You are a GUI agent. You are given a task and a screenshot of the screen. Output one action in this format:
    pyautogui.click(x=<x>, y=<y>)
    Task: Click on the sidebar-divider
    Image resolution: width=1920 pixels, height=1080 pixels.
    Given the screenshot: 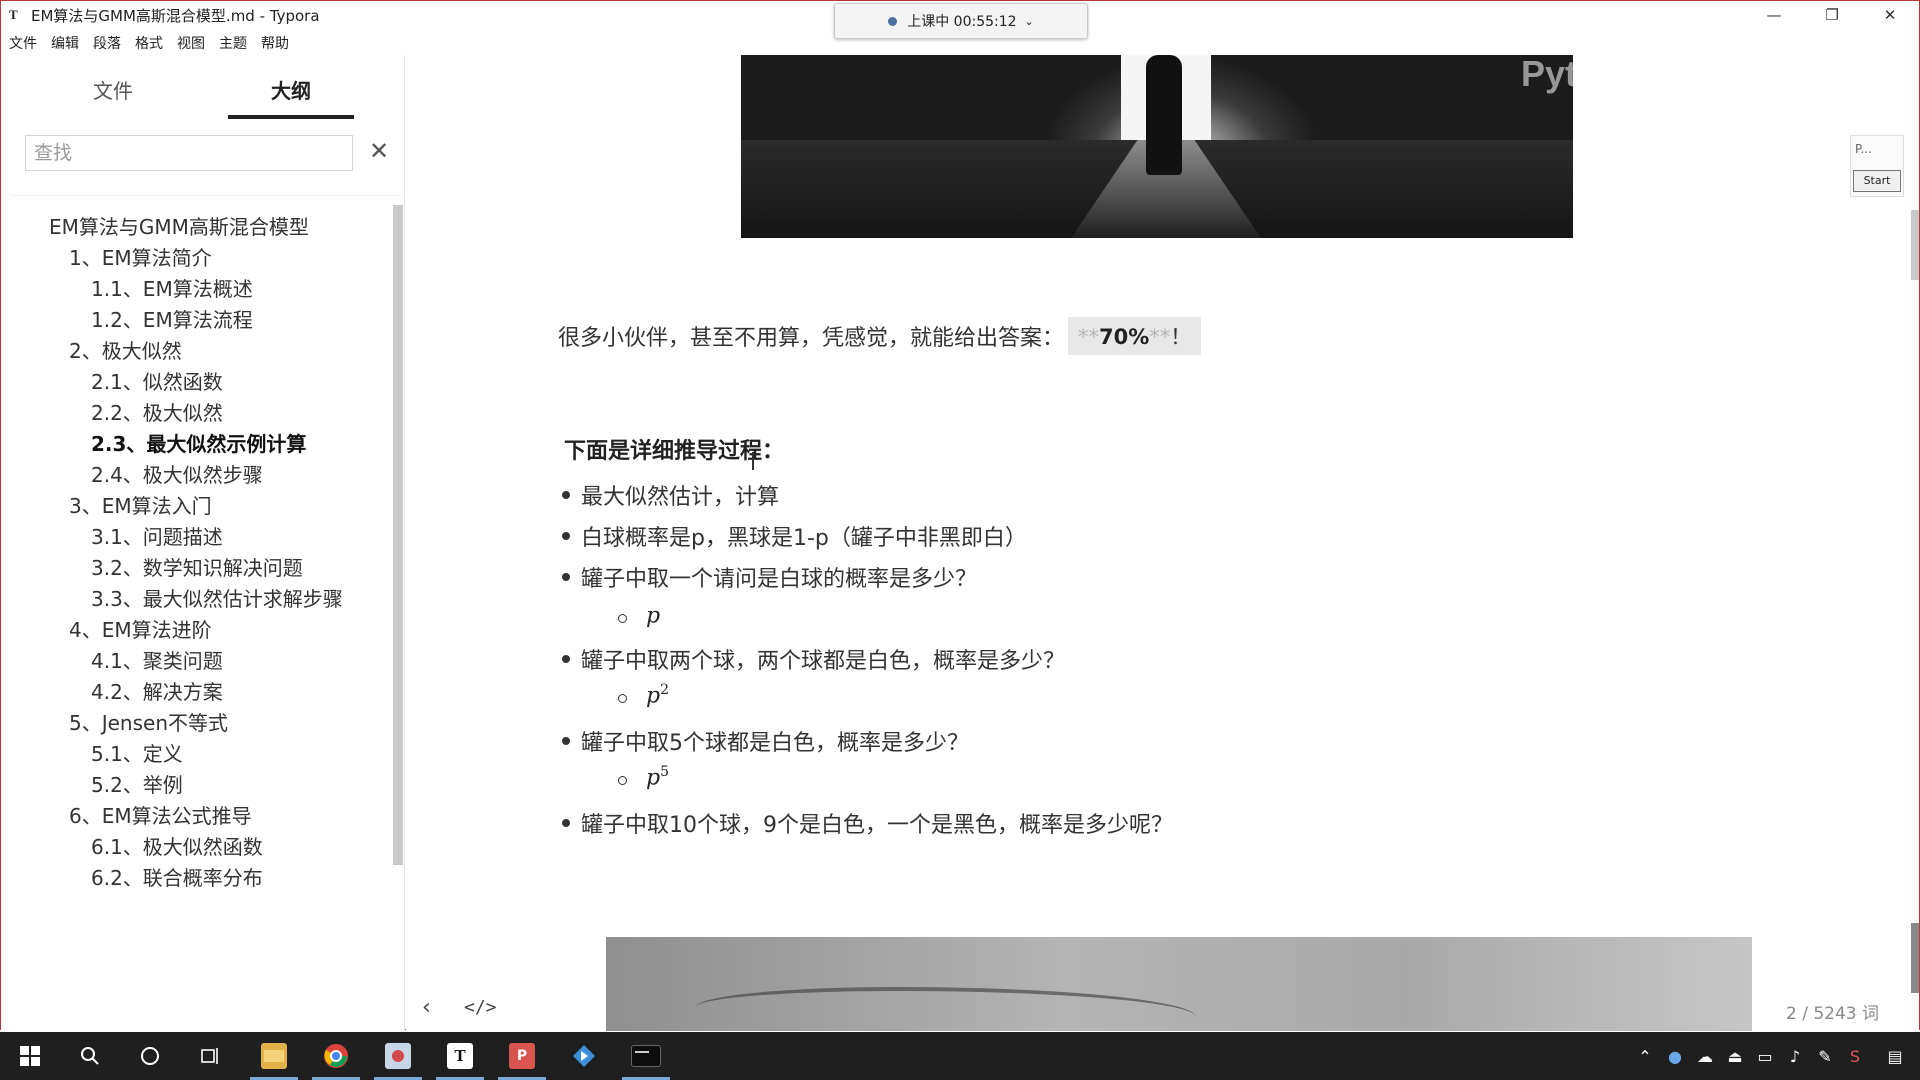 What is the action you would take?
    pyautogui.click(x=206, y=195)
    